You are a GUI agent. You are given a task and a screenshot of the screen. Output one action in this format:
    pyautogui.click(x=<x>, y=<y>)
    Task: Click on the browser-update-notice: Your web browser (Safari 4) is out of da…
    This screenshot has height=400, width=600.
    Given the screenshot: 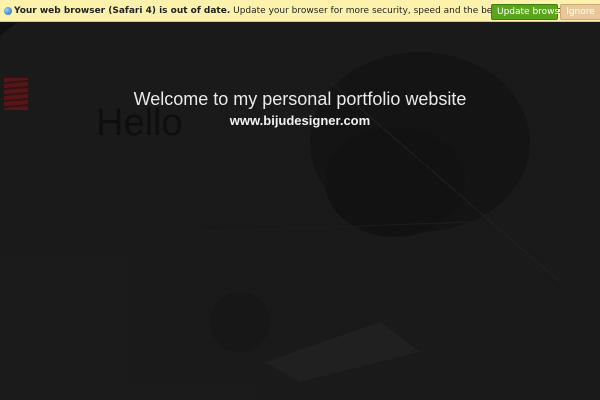 What is the action you would take?
    pyautogui.click(x=300, y=11)
    